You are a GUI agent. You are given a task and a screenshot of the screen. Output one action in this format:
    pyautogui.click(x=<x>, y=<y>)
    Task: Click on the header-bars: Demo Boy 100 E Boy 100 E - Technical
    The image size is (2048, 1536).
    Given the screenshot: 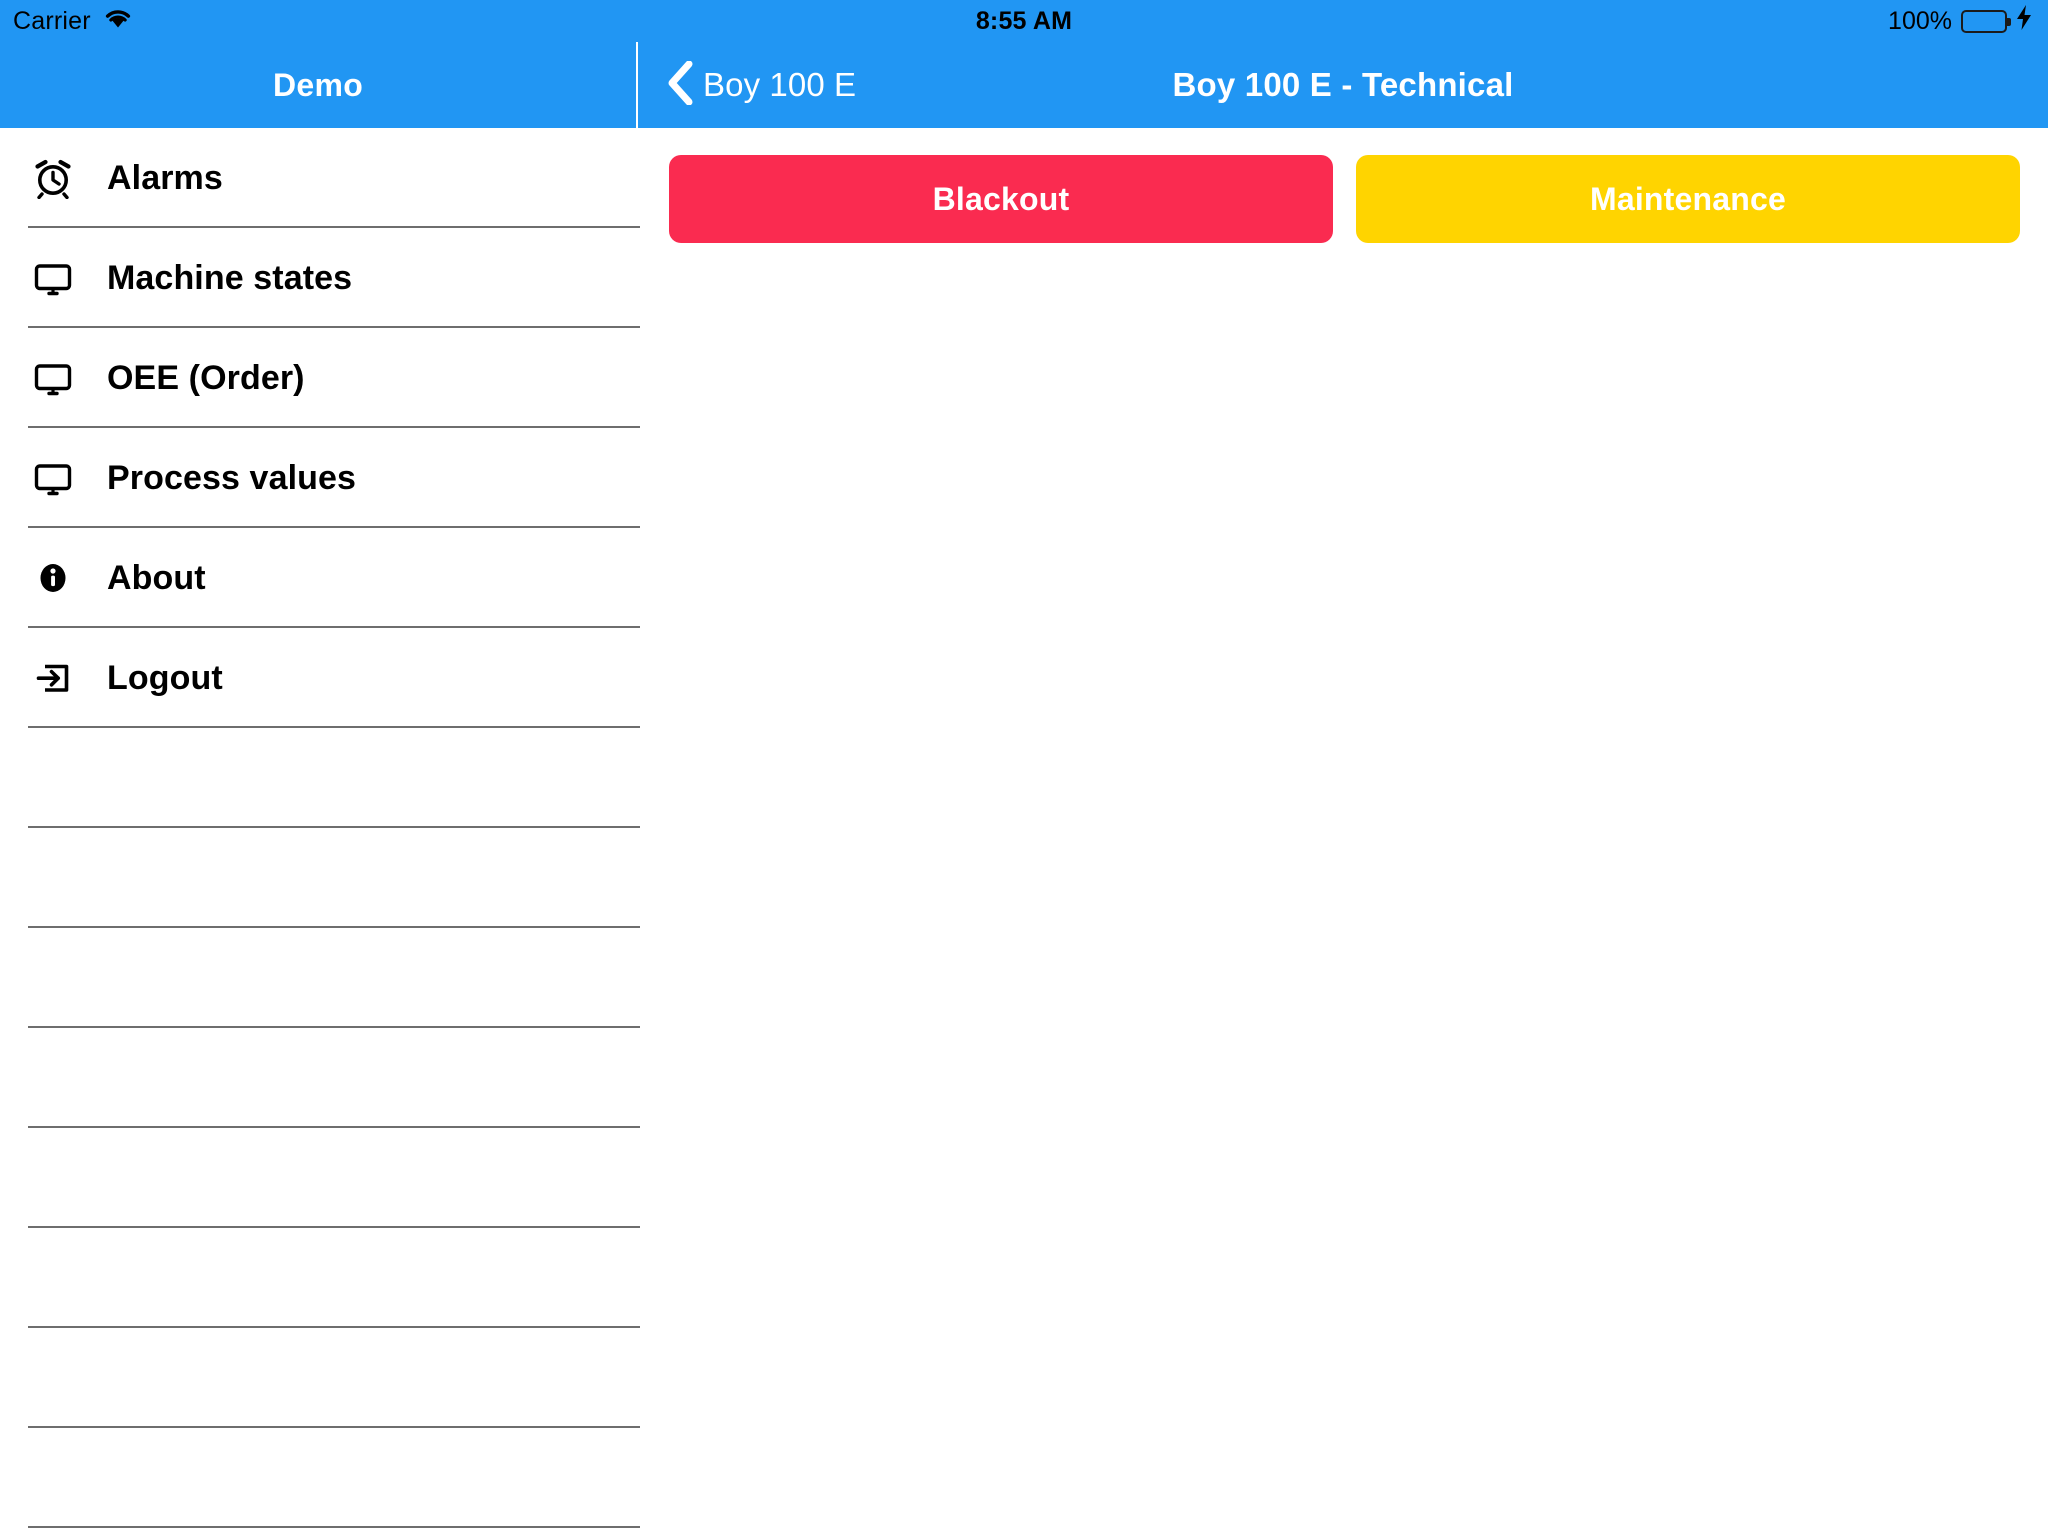 What is the action you would take?
    pyautogui.click(x=1024, y=85)
    